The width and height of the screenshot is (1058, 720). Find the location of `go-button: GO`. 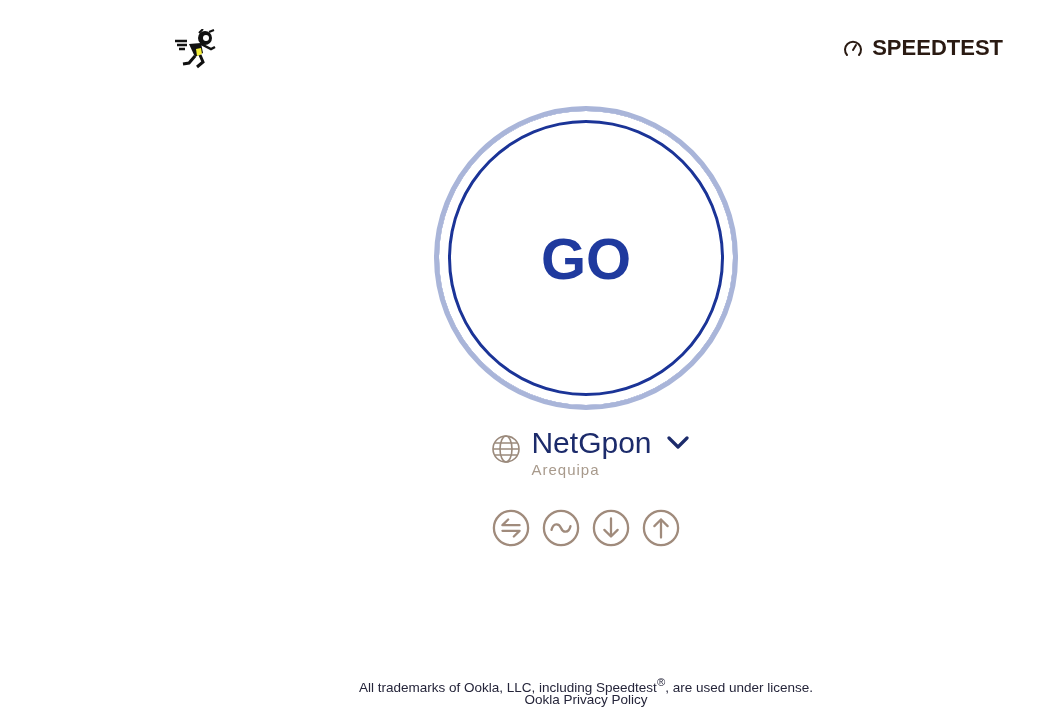

go-button: GO is located at coordinates (586, 258).